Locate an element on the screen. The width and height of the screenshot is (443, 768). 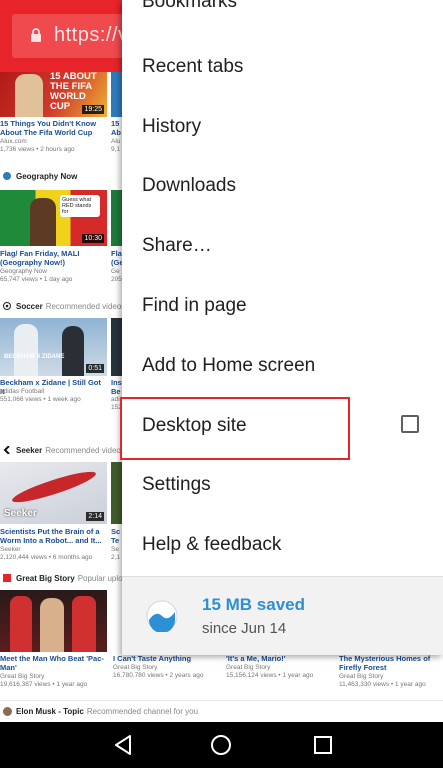
menu-item-bookmarks: Bookmarks is located at coordinates (189, 6).